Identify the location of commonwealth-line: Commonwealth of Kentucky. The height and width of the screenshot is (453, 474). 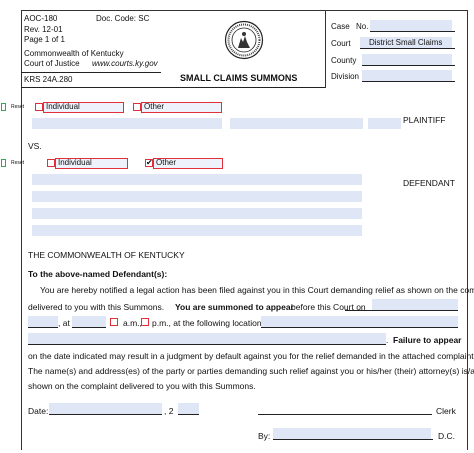
(74, 53).